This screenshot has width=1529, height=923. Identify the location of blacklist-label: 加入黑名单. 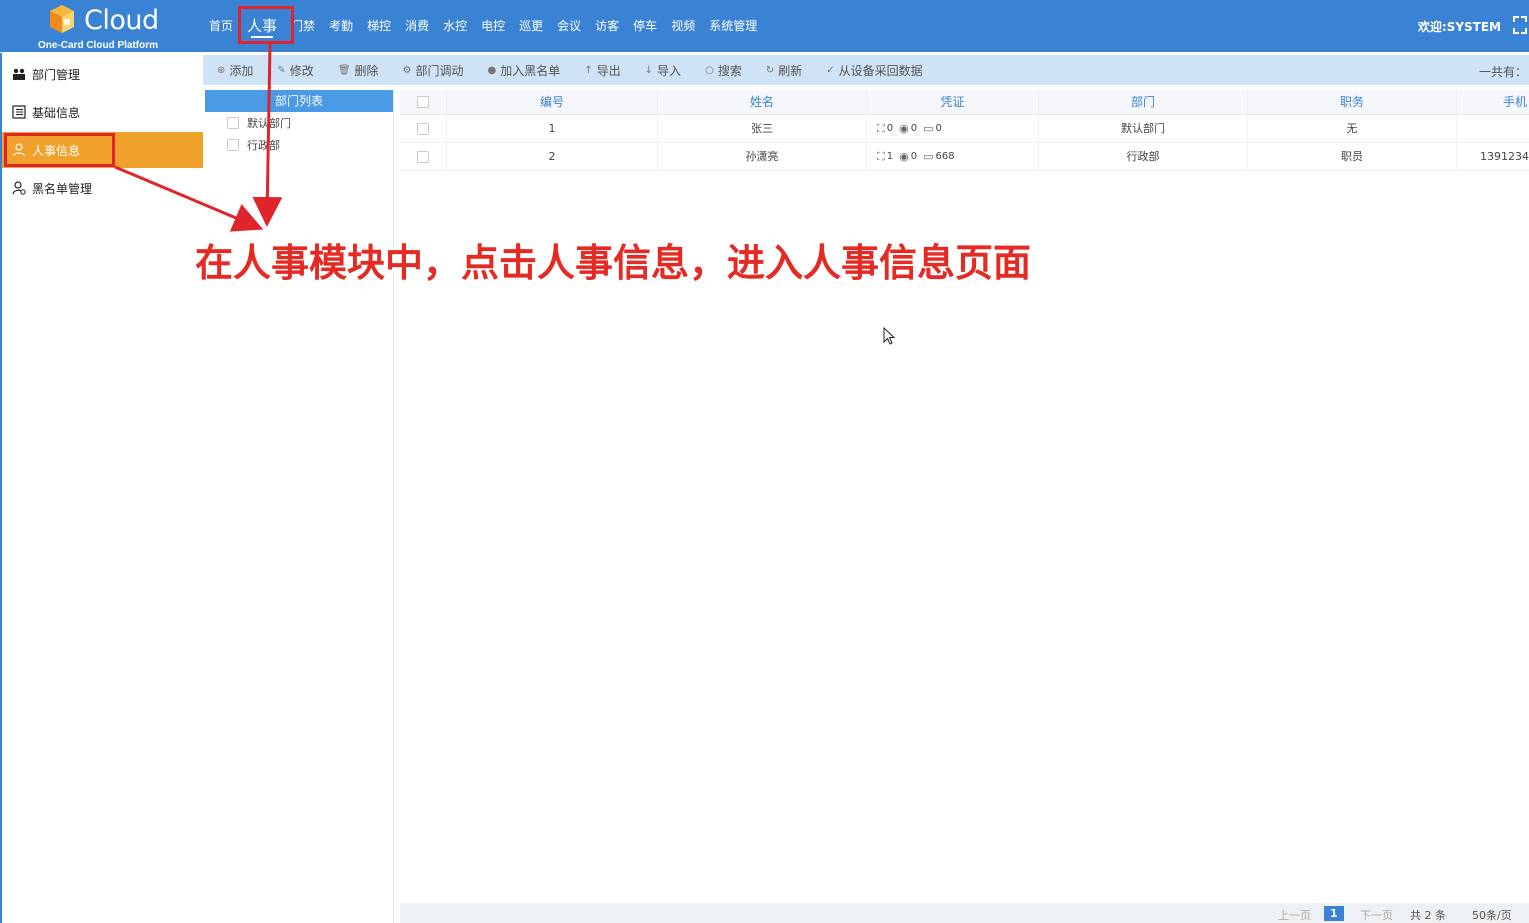
(530, 70).